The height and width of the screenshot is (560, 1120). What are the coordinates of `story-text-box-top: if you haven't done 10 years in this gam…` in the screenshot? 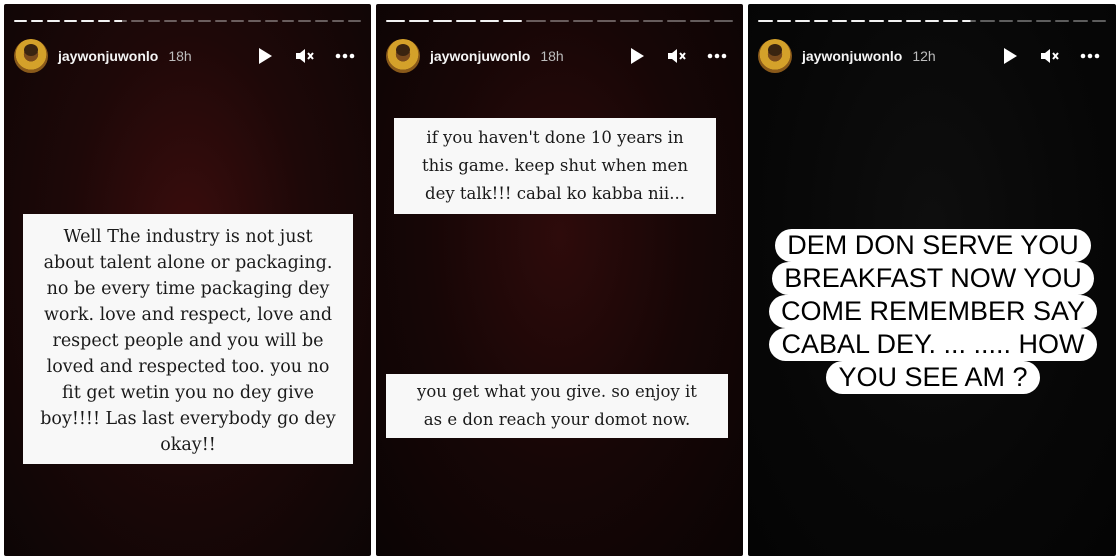 It's located at (555, 166).